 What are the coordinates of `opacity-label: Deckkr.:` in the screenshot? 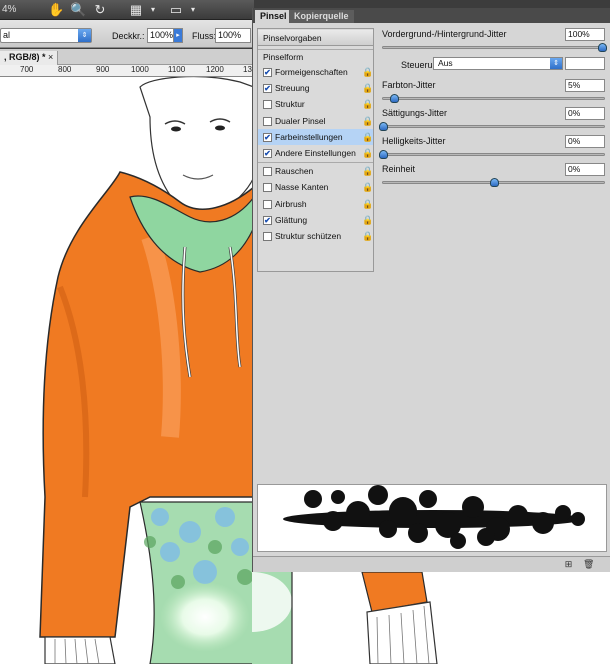 It's located at (128, 36).